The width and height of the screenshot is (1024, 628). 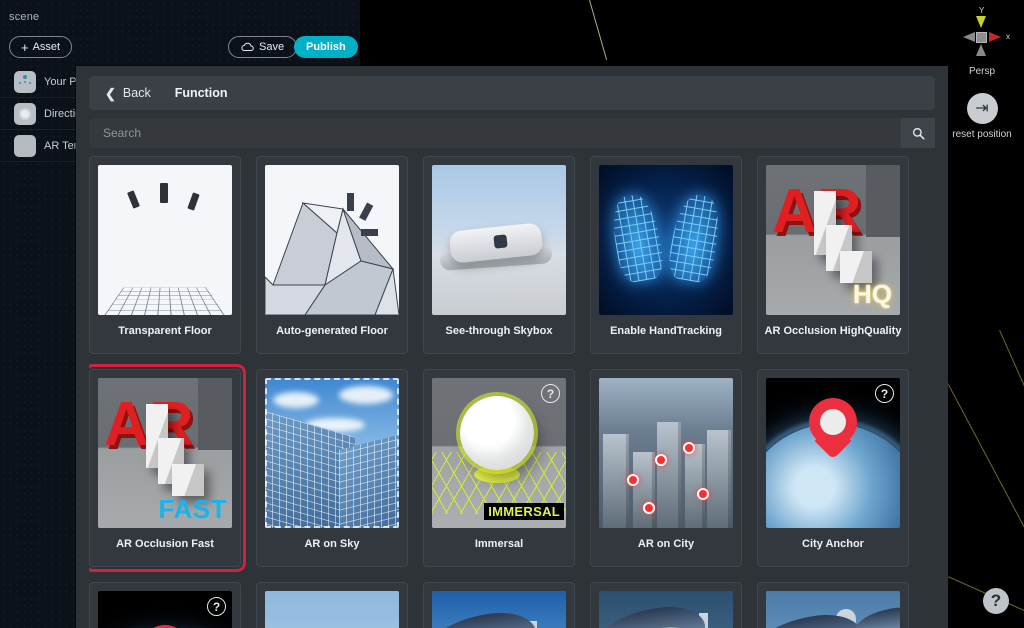 I want to click on publish-label: Publish, so click(x=326, y=47).